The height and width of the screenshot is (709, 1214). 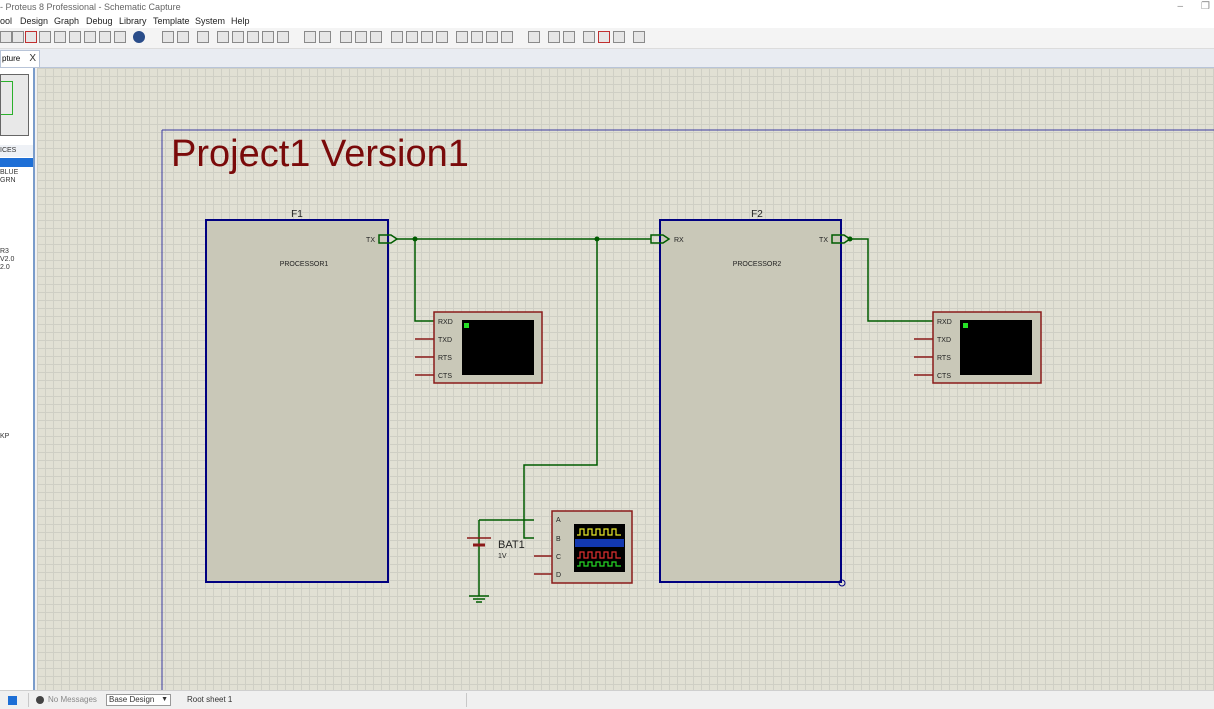 I want to click on wire-terminal1-rxd, so click(x=424, y=280).